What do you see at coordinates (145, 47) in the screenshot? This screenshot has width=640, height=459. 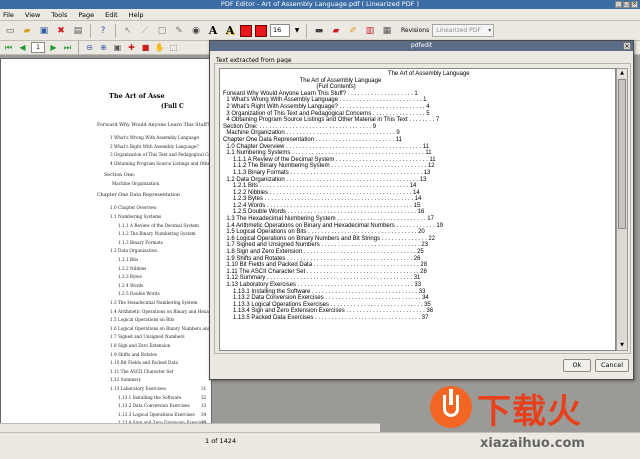 I see `delete-page-icon: ■` at bounding box center [145, 47].